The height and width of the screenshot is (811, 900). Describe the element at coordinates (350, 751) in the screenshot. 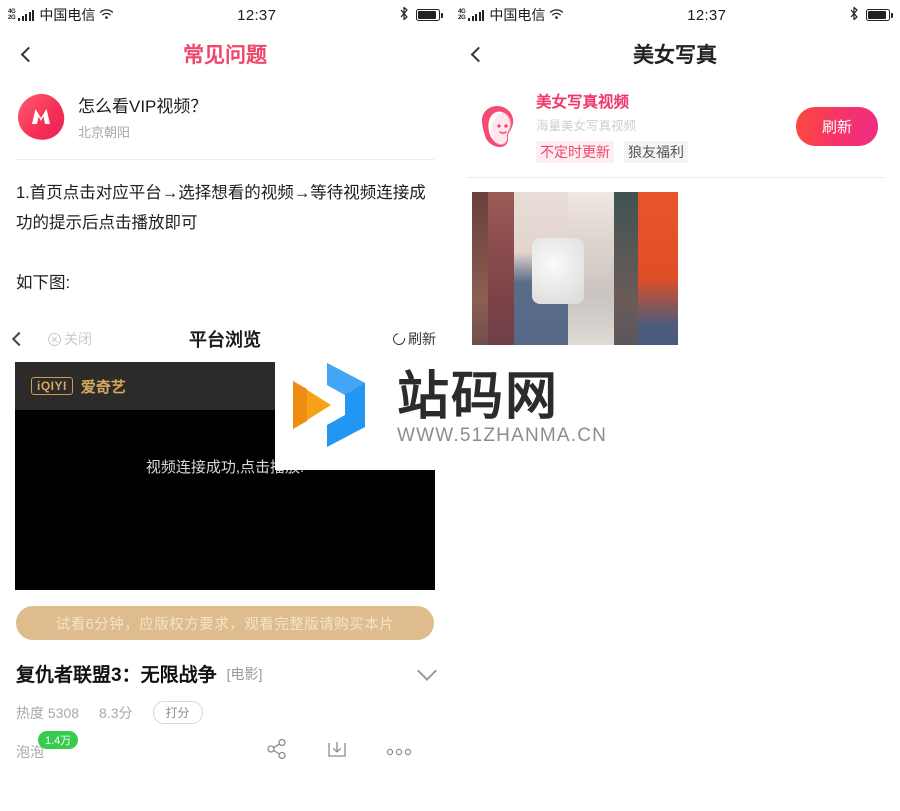

I see `video-icon-actions` at that location.